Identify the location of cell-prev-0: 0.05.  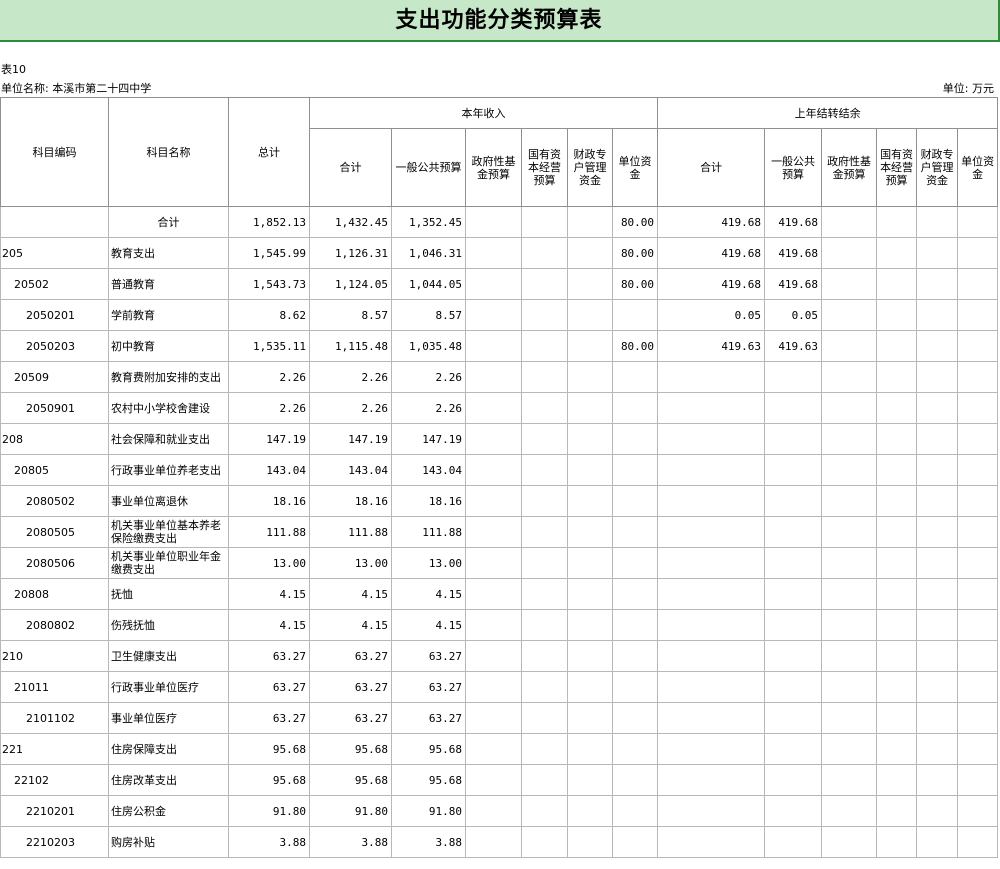
(711, 315).